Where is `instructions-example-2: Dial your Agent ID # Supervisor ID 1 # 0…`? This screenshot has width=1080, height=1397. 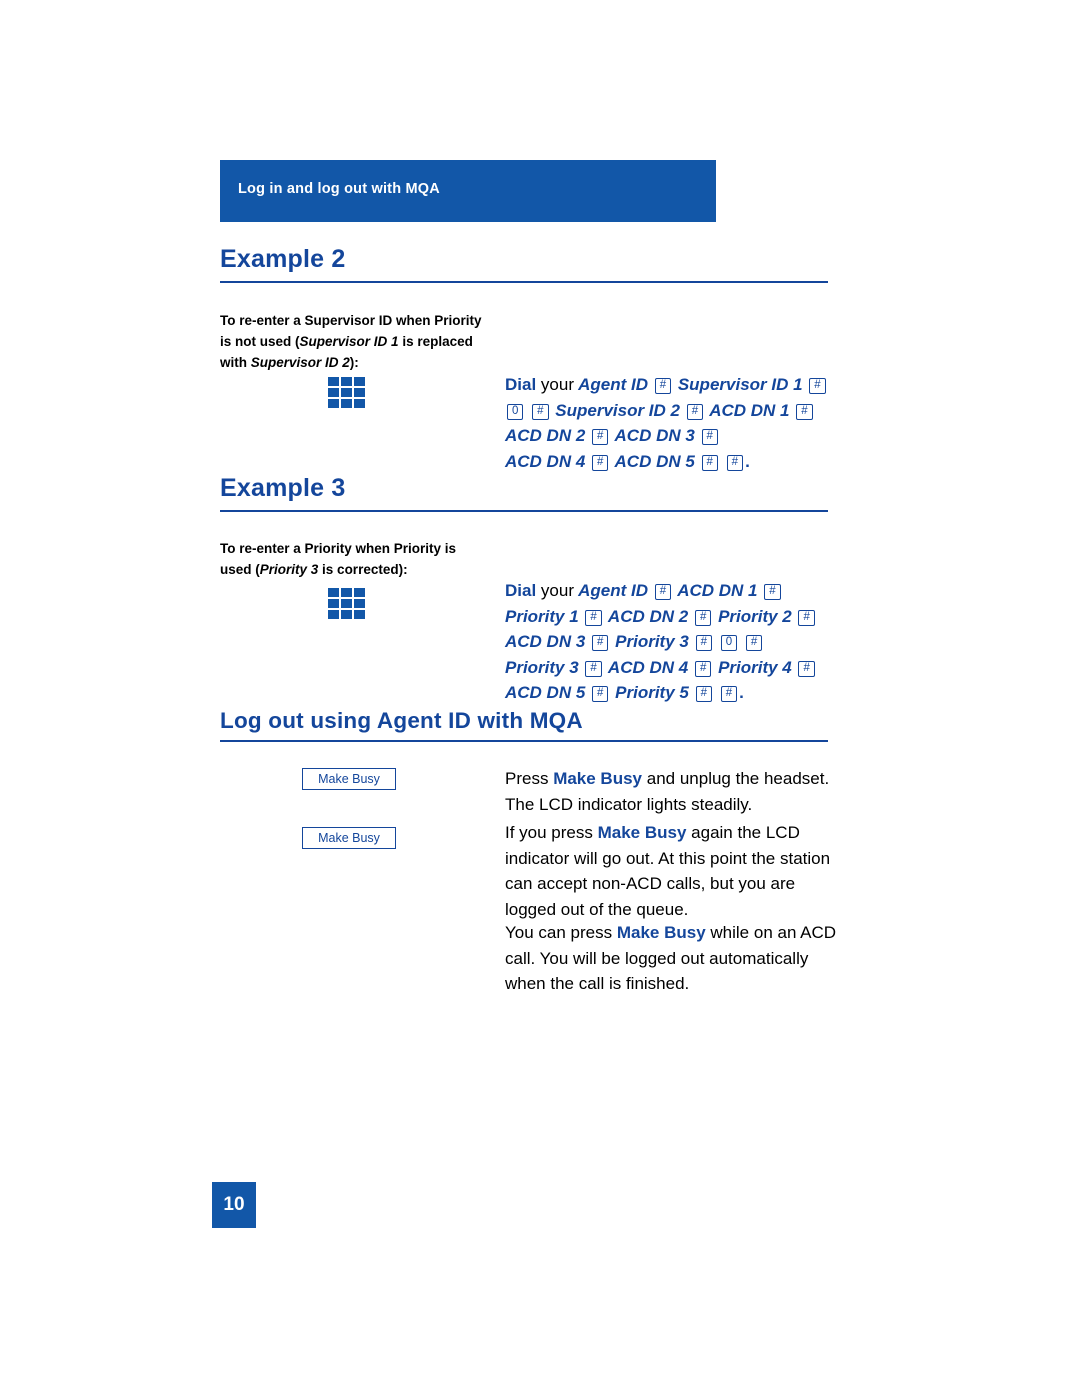
instructions-example-2: Dial your Agent ID # Supervisor ID 1 # 0… is located at coordinates (705, 423).